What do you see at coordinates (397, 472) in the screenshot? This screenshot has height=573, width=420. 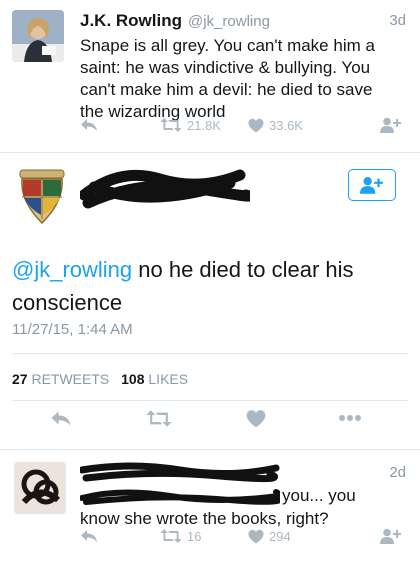 I see `tweet-time: 2d` at bounding box center [397, 472].